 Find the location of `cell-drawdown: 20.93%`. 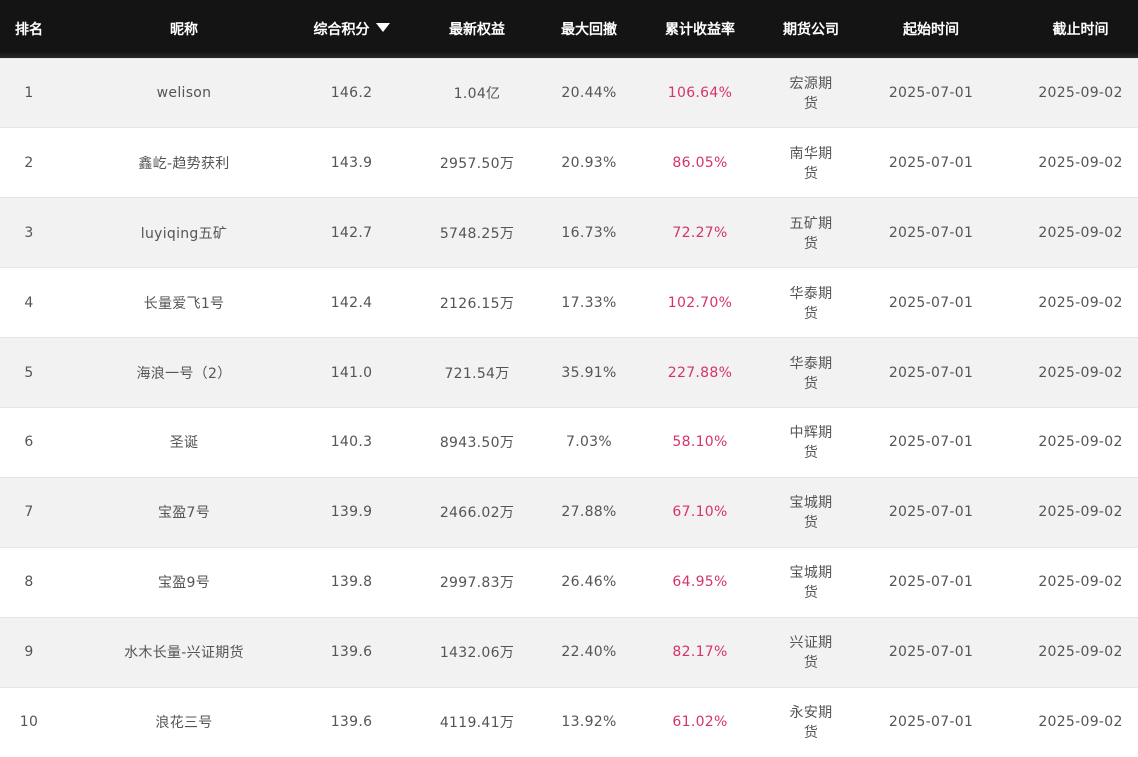

cell-drawdown: 20.93% is located at coordinates (589, 162).